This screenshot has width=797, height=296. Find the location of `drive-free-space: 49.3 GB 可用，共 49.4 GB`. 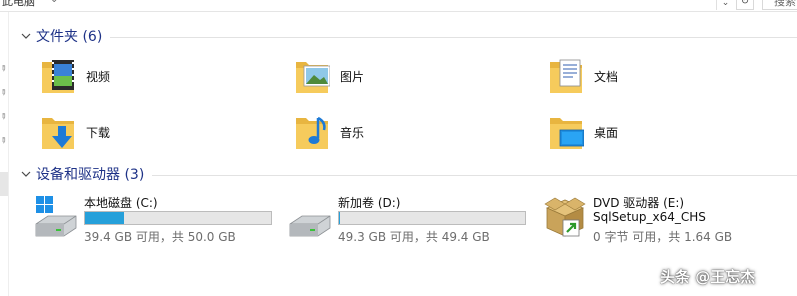

drive-free-space: 49.3 GB 可用，共 49.4 GB is located at coordinates (414, 237).